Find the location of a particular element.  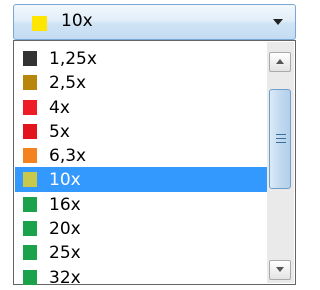

grip-icon is located at coordinates (281, 138).